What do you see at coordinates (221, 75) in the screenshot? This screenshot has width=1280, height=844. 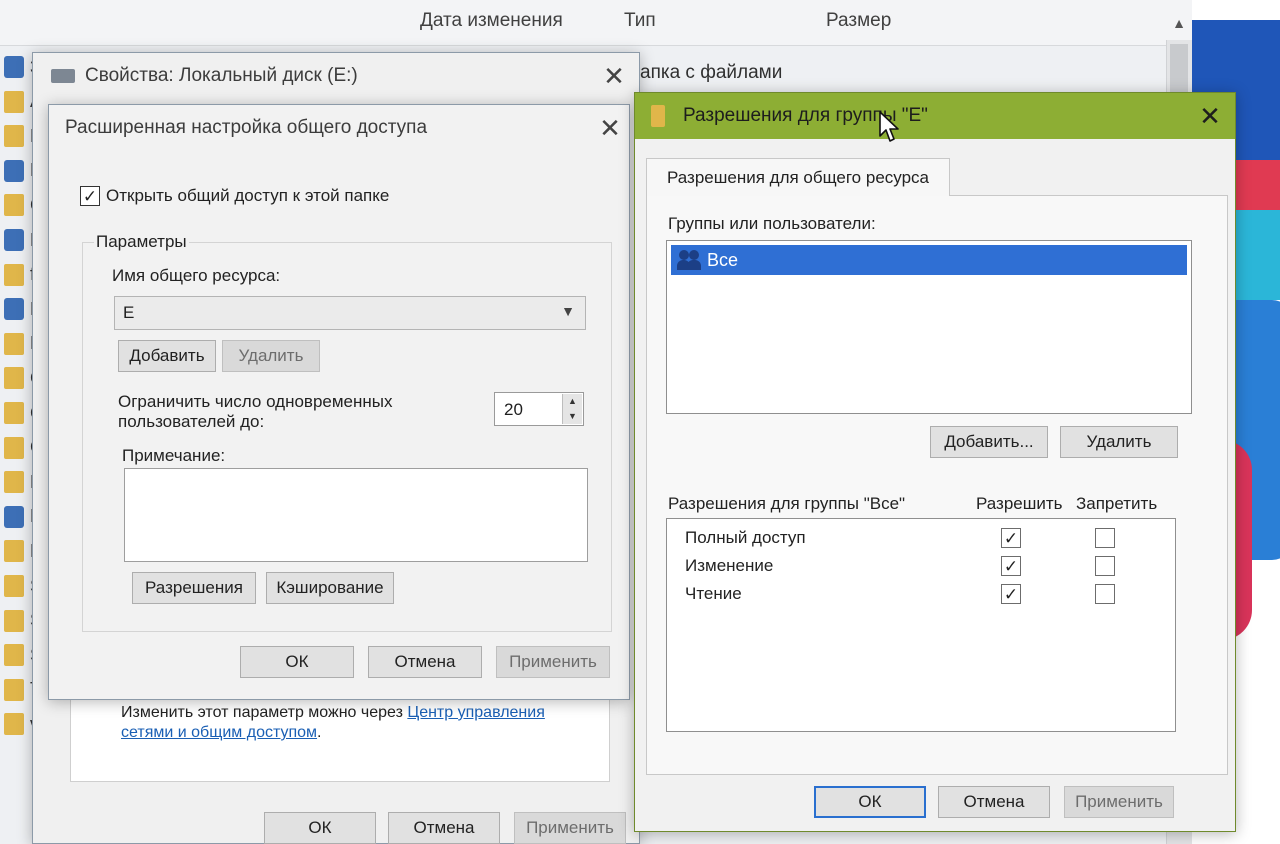 I see `properties-title: Свойства: Локальный диск (E:)` at bounding box center [221, 75].